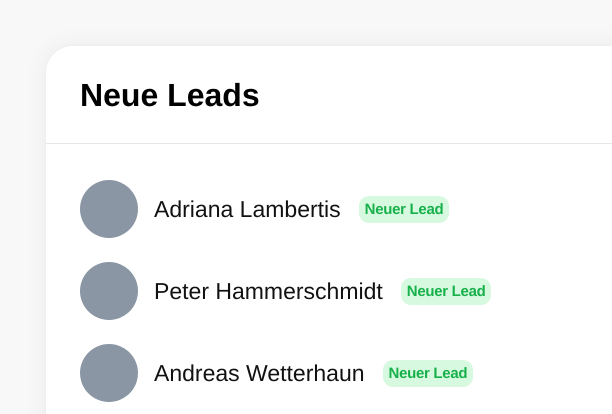 The height and width of the screenshot is (414, 612). What do you see at coordinates (259, 373) in the screenshot?
I see `lead-name: Andreas Wetterhaun` at bounding box center [259, 373].